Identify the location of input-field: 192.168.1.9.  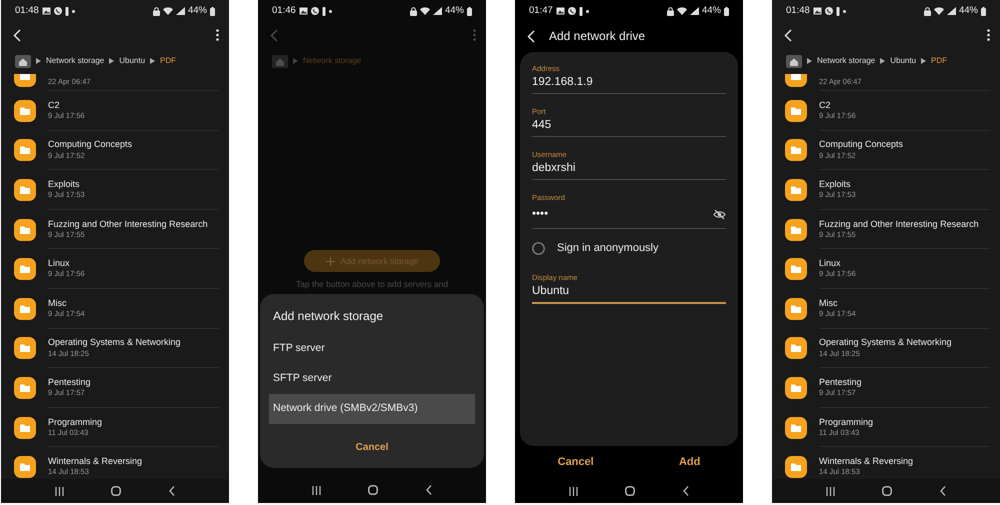
(629, 83).